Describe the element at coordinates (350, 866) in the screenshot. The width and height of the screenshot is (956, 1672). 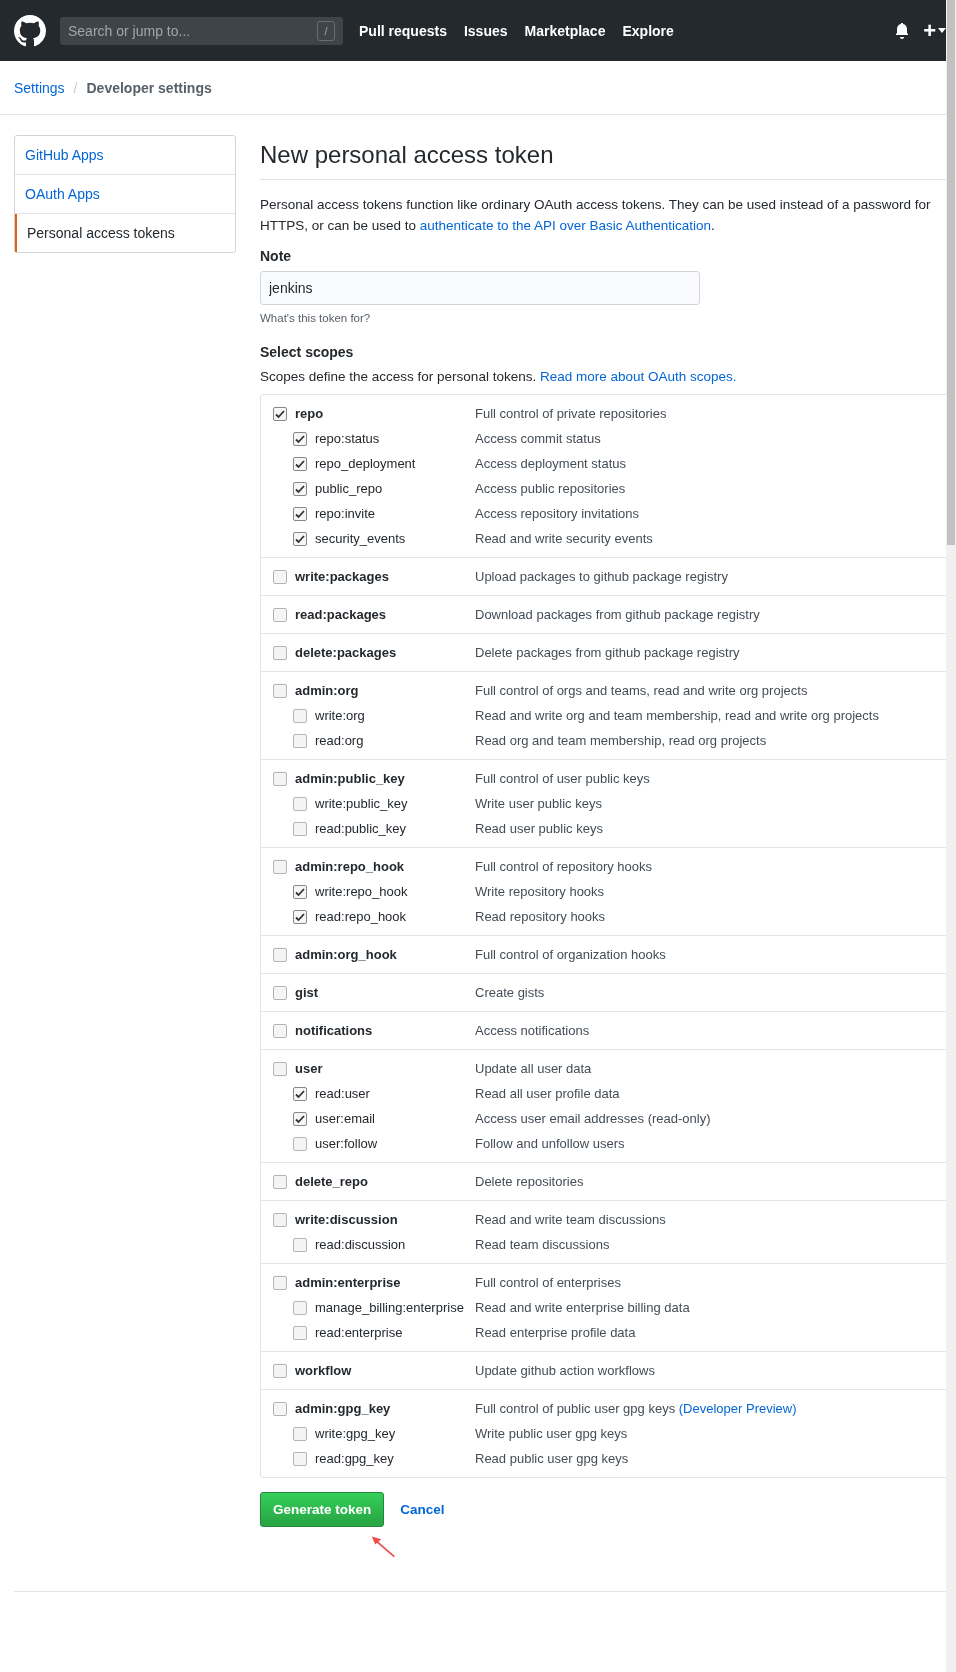
I see `scope-name: admin:repo_hook` at that location.